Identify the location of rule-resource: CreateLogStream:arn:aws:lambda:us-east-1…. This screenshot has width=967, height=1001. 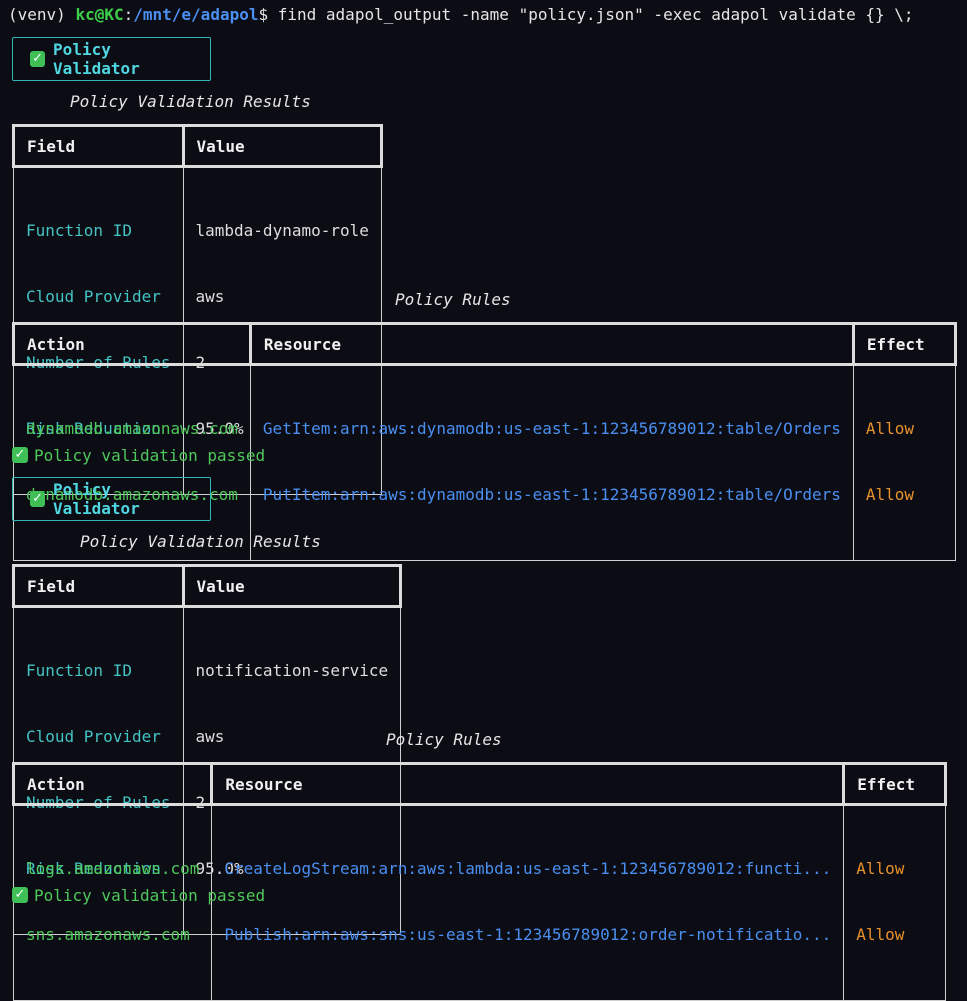
(528, 868).